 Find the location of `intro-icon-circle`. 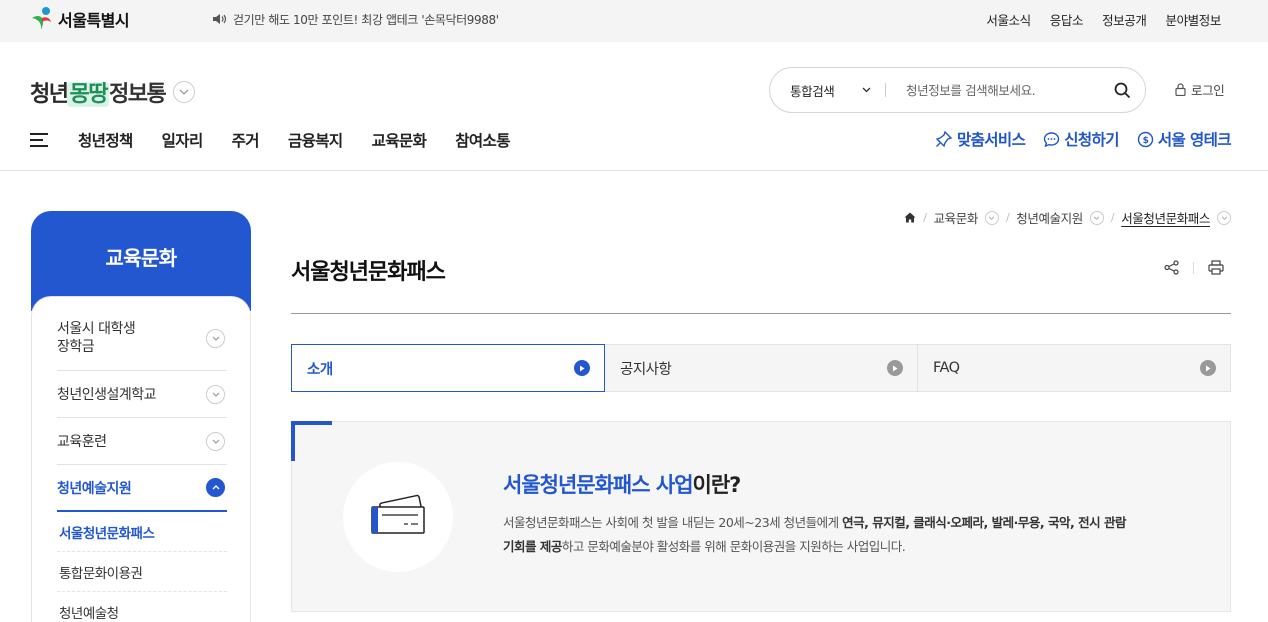

intro-icon-circle is located at coordinates (398, 517).